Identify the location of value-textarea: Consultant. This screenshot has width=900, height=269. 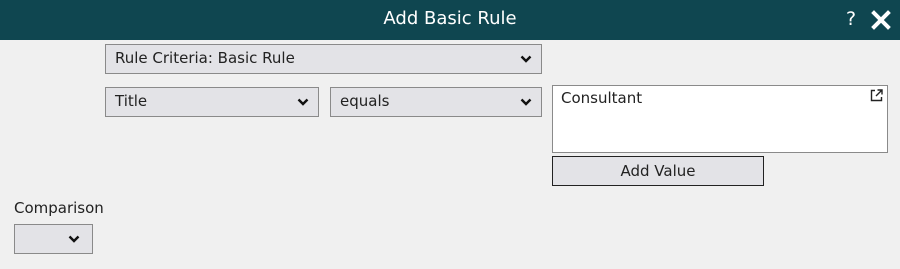
(720, 119).